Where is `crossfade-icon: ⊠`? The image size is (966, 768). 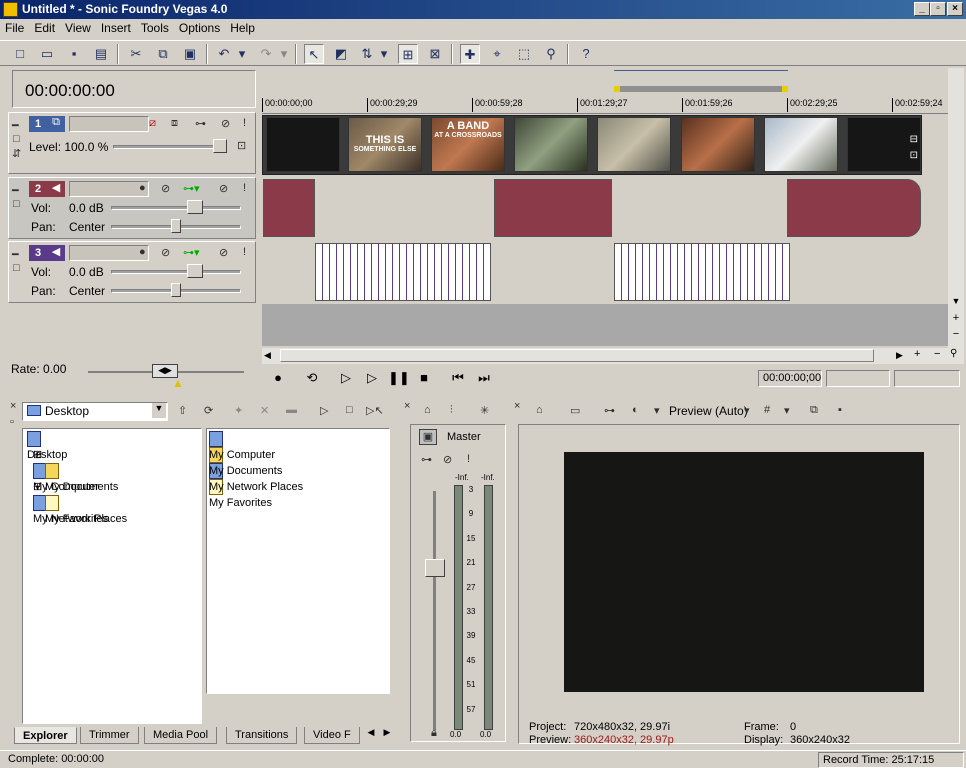 crossfade-icon: ⊠ is located at coordinates (435, 54).